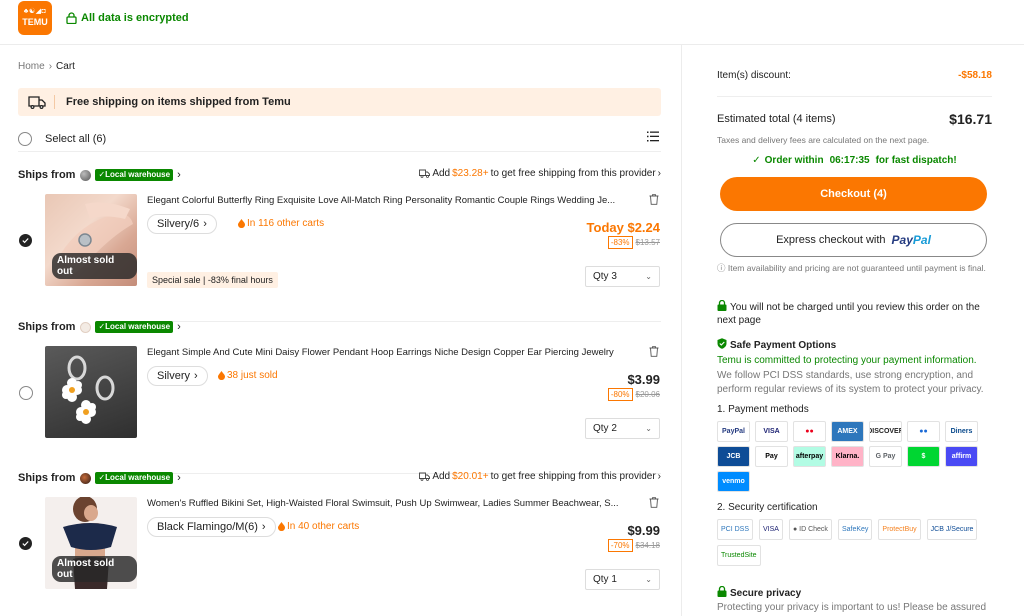 The image size is (1024, 616). What do you see at coordinates (756, 160) in the screenshot?
I see `checkmark-icon: ✓` at bounding box center [756, 160].